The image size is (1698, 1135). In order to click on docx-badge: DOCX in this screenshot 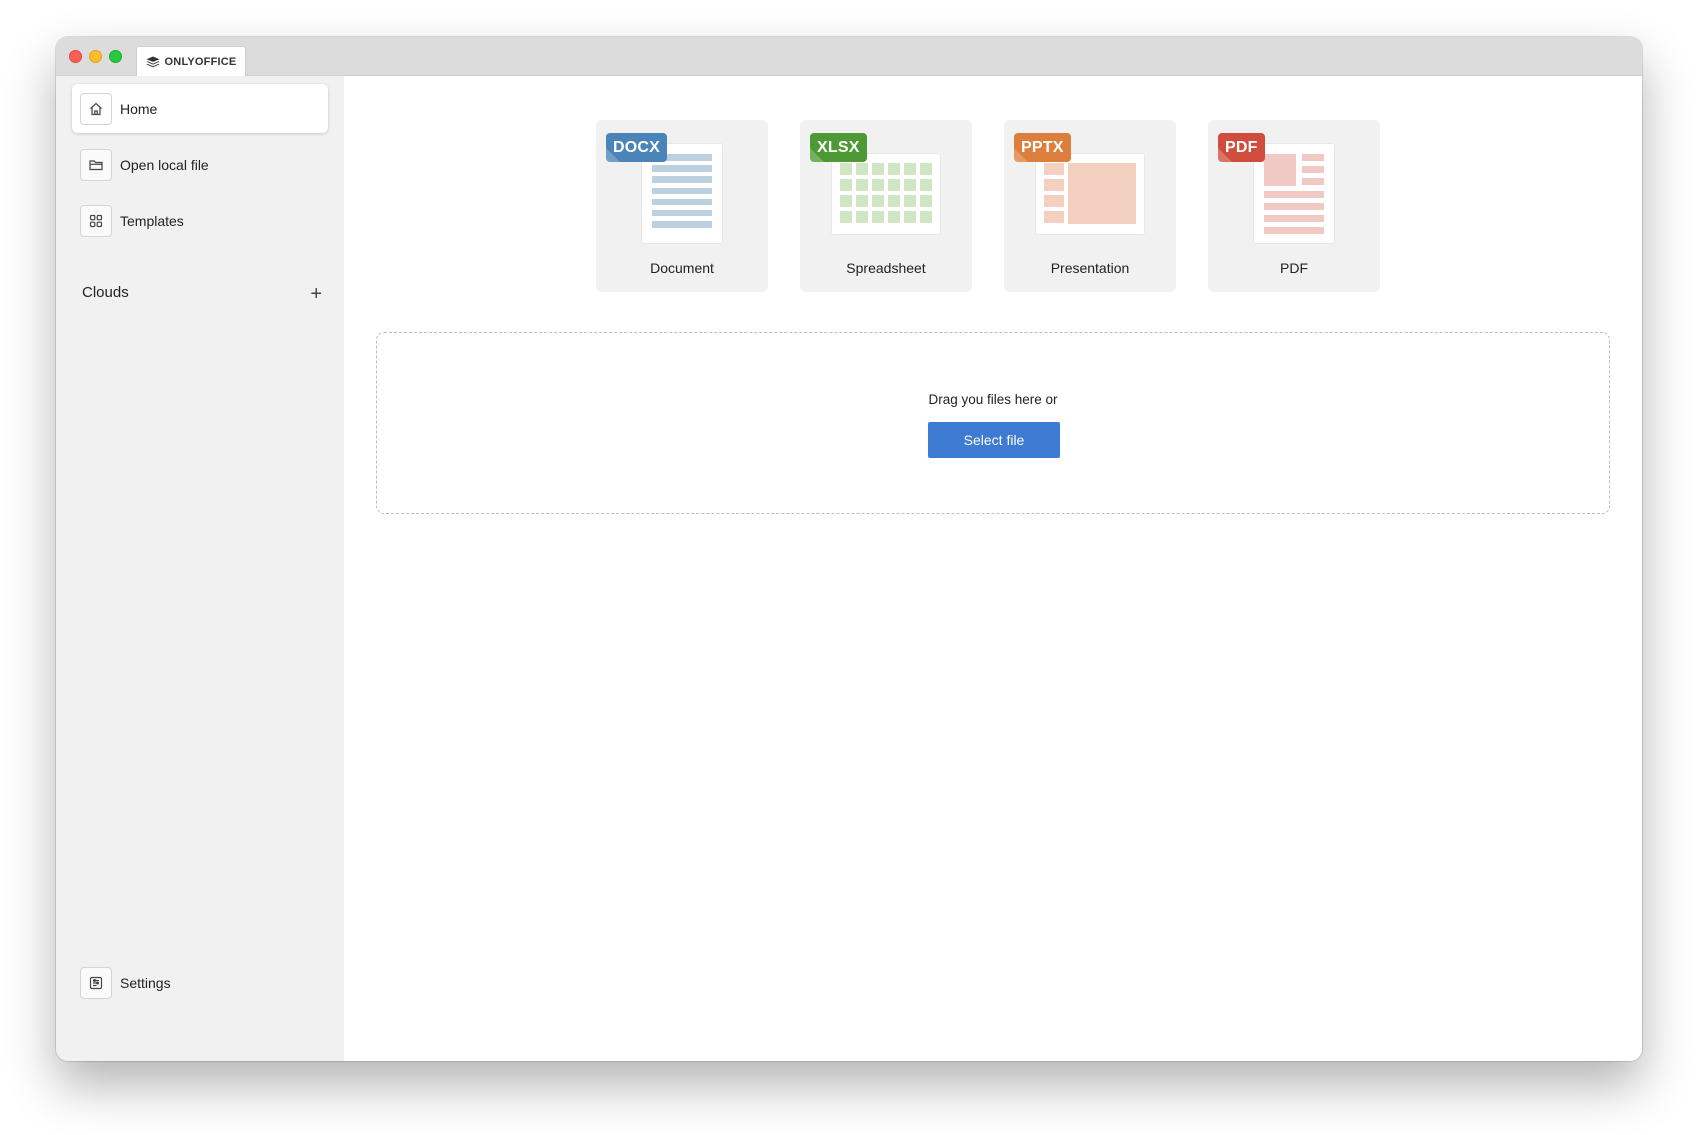, I will do `click(637, 147)`.